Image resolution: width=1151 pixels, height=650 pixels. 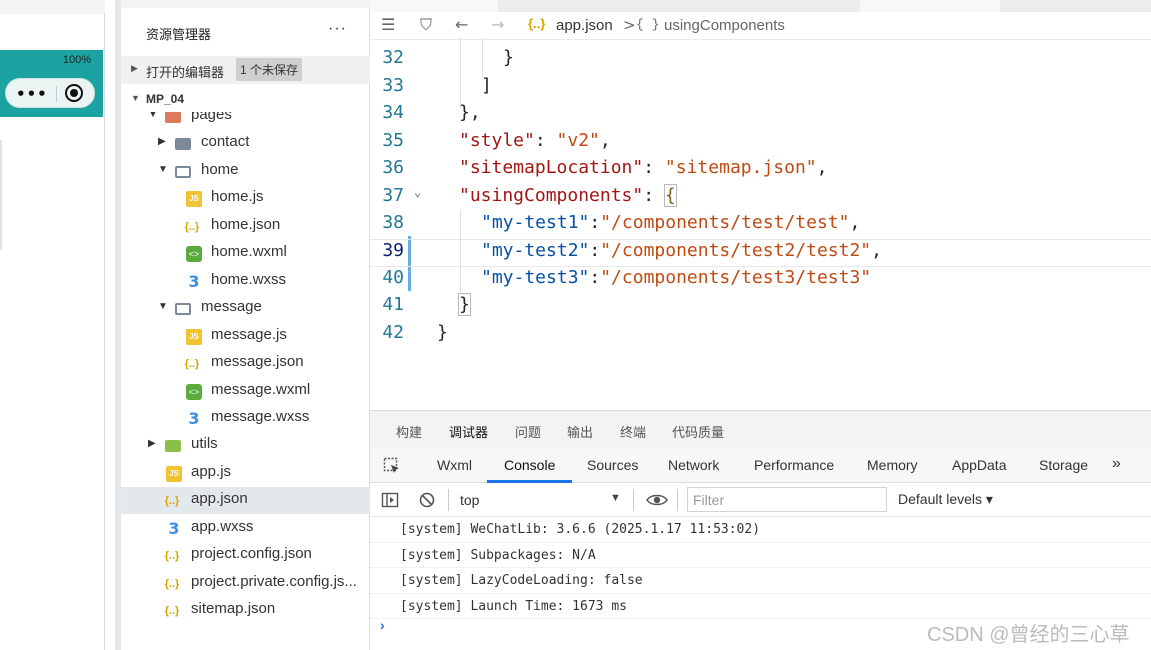 I want to click on tree-file-app-js: JS app.js, so click(x=245, y=473).